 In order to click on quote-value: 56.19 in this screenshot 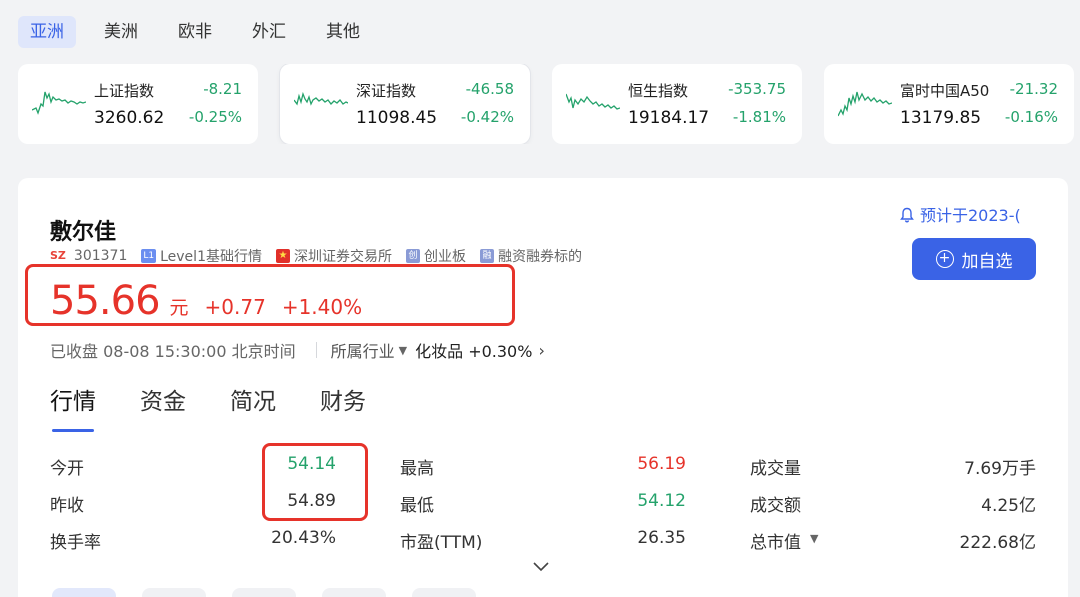, I will do `click(661, 464)`.